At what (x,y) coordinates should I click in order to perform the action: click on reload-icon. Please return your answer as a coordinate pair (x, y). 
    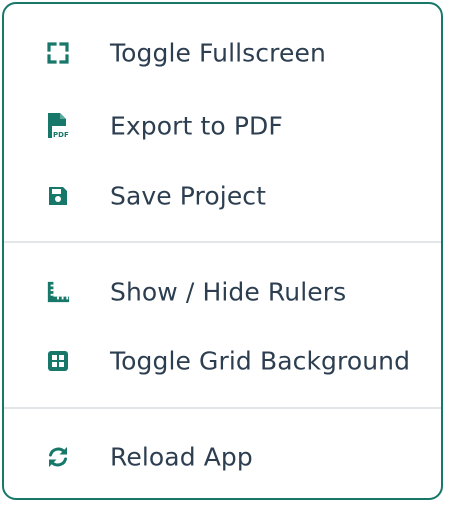
    Looking at the image, I should click on (58, 457).